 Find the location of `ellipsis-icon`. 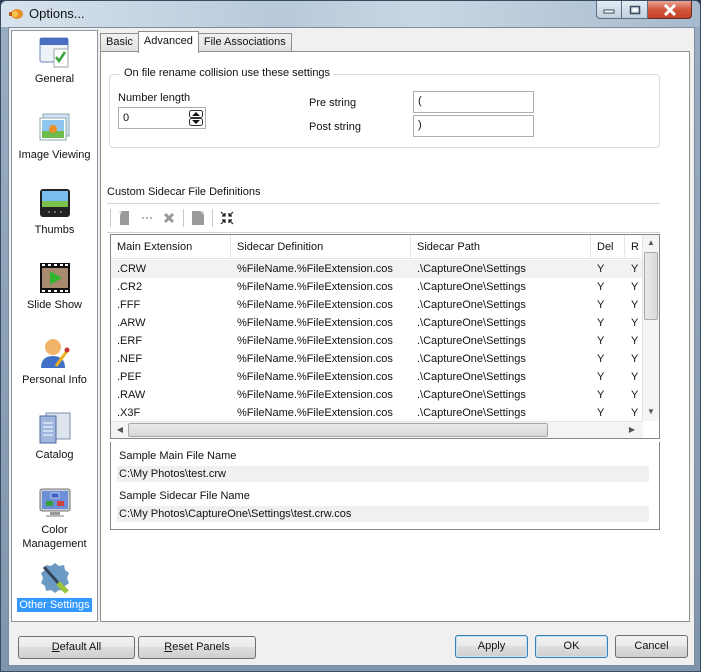

ellipsis-icon is located at coordinates (147, 218).